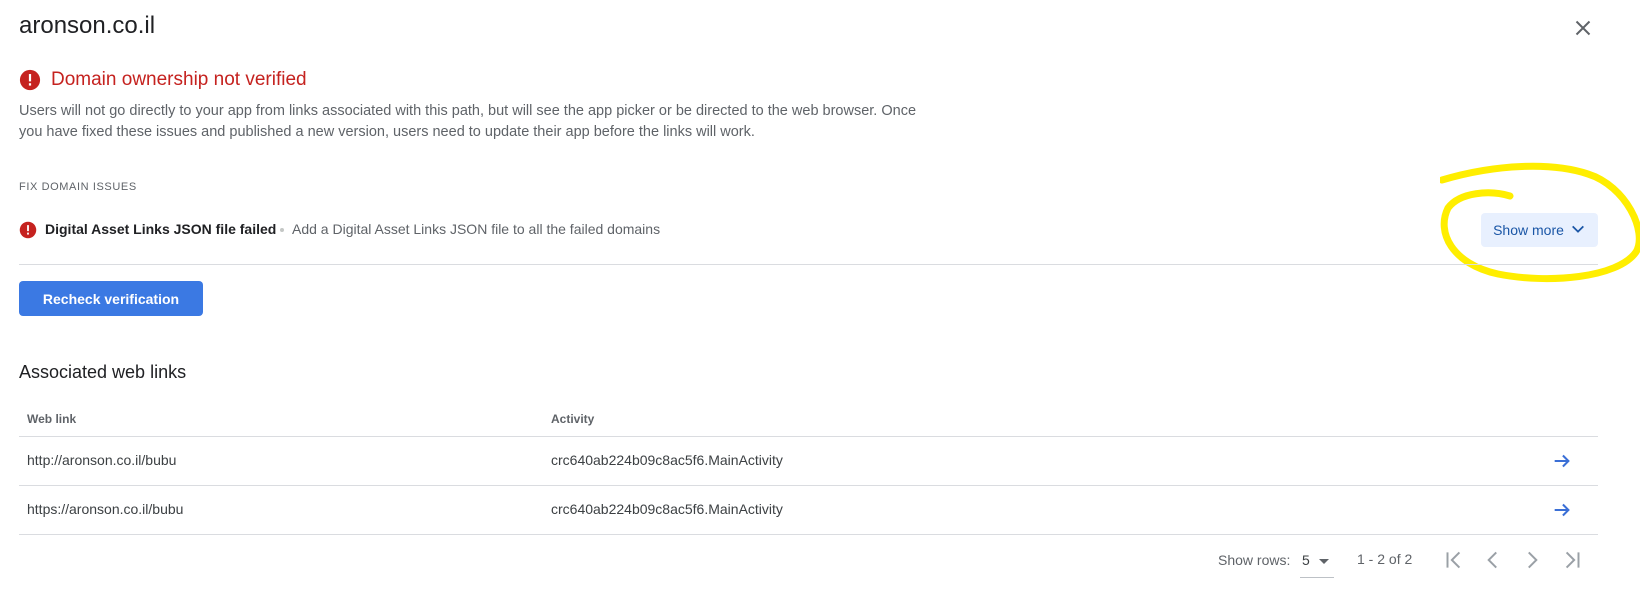 The height and width of the screenshot is (607, 1643). Describe the element at coordinates (1583, 28) in the screenshot. I see `close-icon` at that location.